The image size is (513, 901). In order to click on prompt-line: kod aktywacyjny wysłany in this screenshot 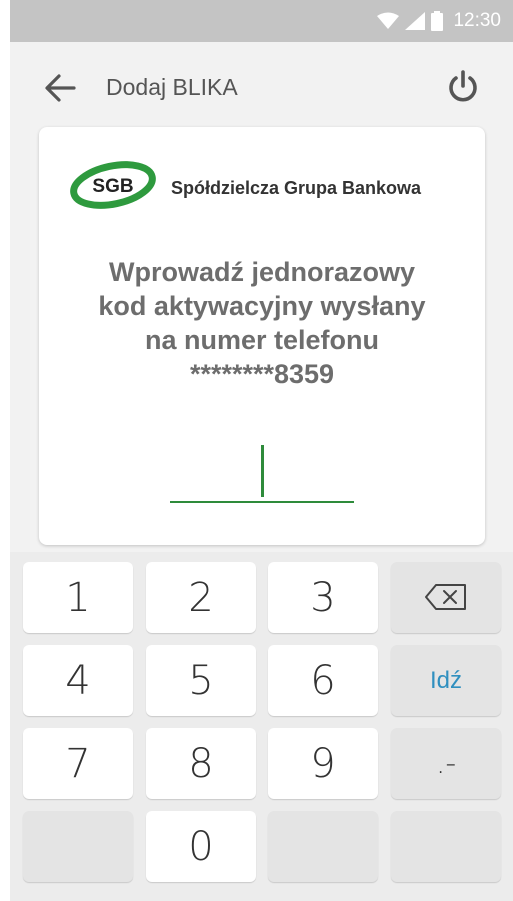, I will do `click(262, 306)`.